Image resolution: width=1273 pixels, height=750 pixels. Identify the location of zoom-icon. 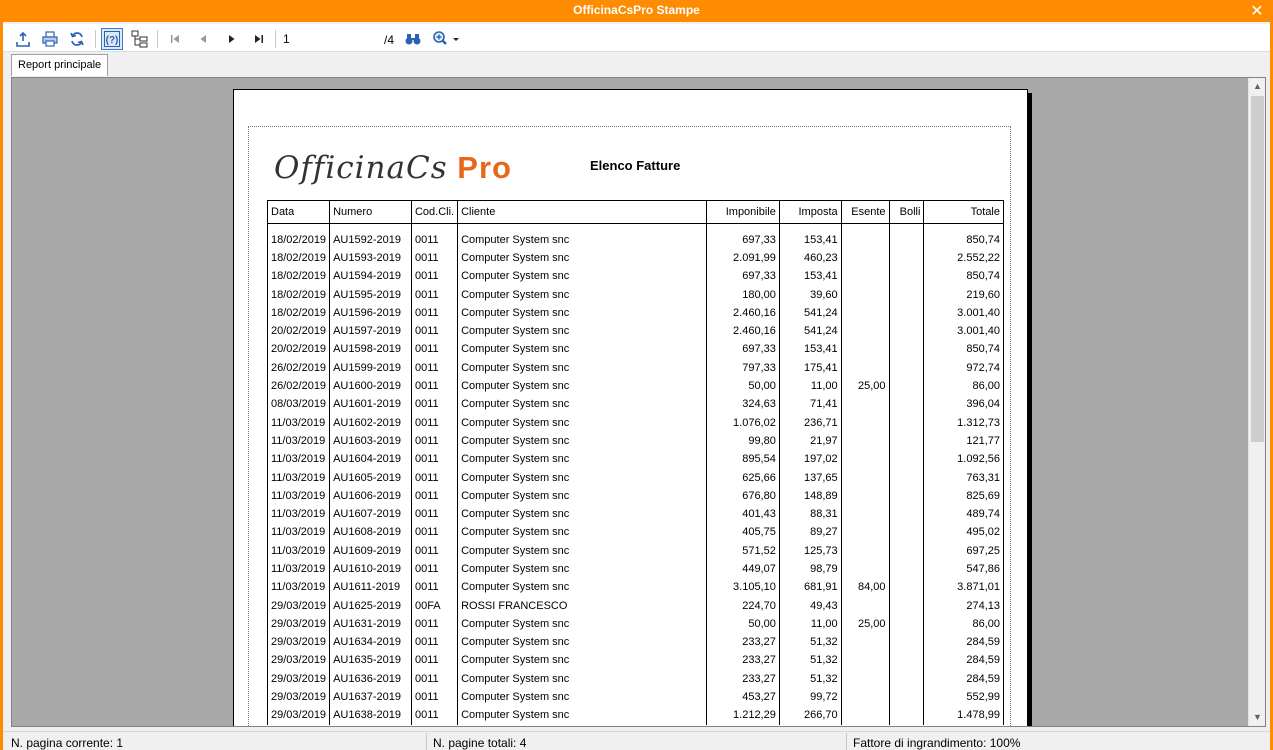
(446, 39).